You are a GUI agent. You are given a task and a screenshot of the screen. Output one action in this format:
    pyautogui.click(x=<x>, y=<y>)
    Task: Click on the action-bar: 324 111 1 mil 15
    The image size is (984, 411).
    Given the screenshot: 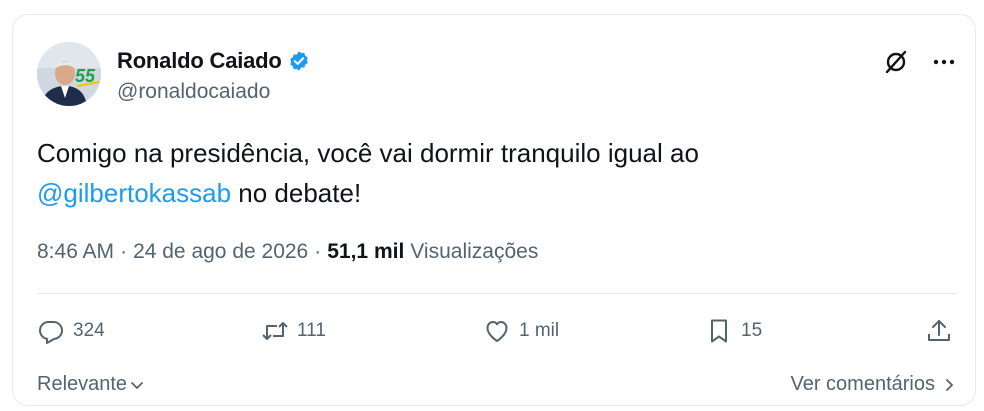 What is the action you would take?
    pyautogui.click(x=495, y=334)
    